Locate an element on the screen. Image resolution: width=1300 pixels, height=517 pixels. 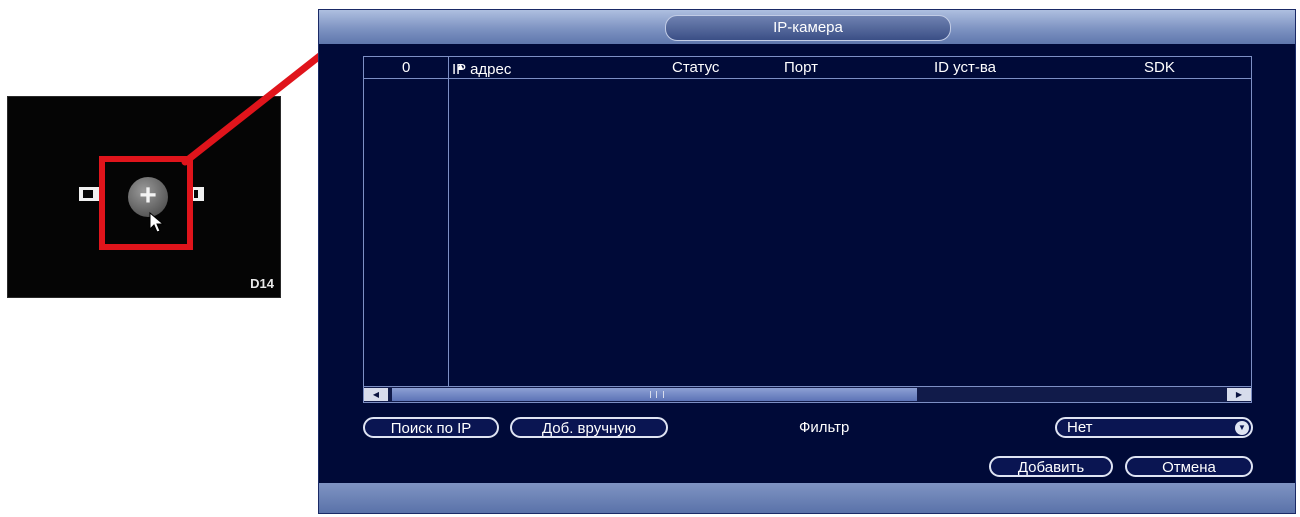
column-divider is located at coordinates (448, 229).